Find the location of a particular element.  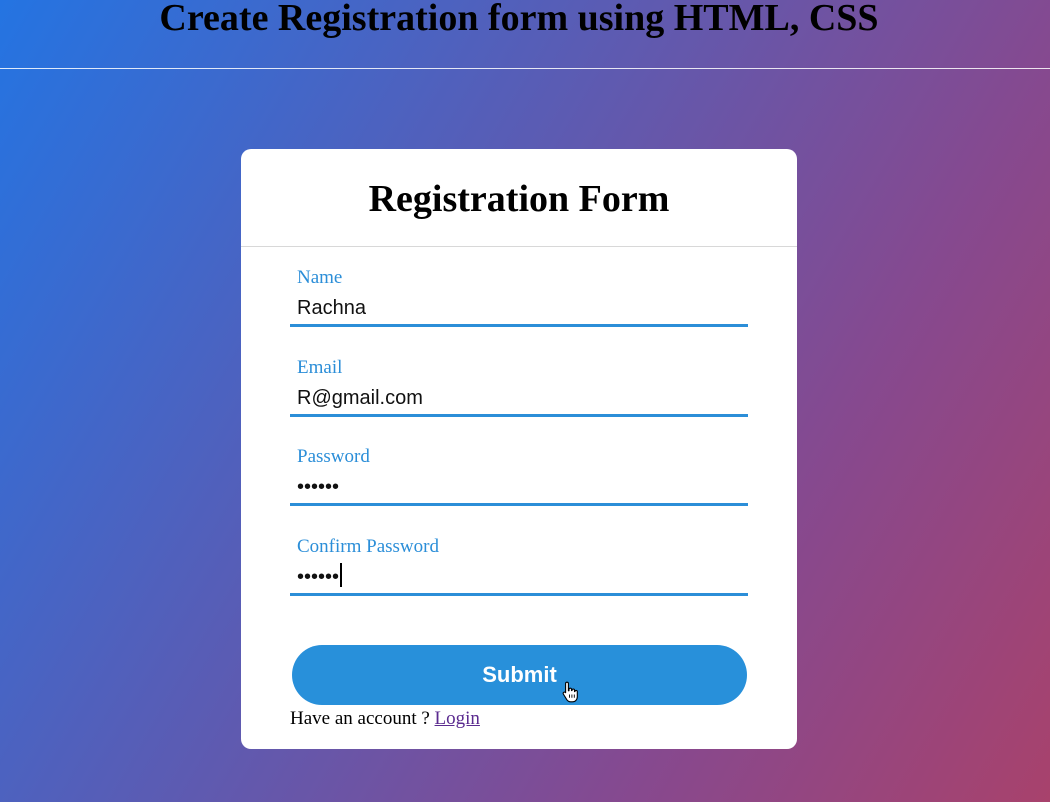

email-label: Email is located at coordinates (320, 367).